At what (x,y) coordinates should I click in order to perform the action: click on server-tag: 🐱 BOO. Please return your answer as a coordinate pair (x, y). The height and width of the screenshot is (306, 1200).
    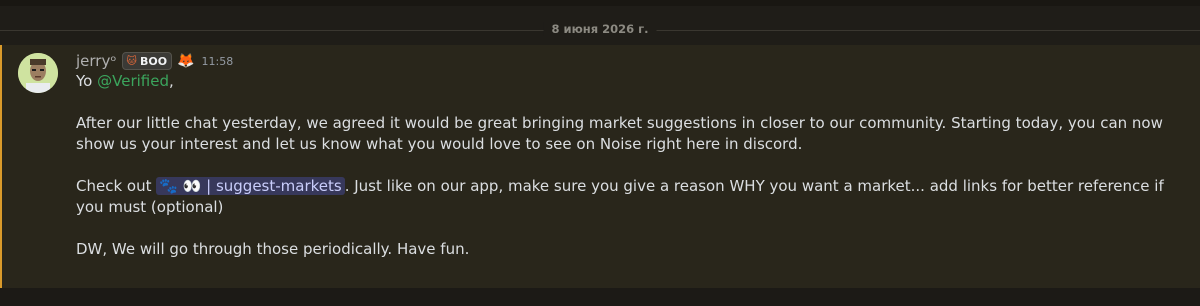
    Looking at the image, I should click on (147, 61).